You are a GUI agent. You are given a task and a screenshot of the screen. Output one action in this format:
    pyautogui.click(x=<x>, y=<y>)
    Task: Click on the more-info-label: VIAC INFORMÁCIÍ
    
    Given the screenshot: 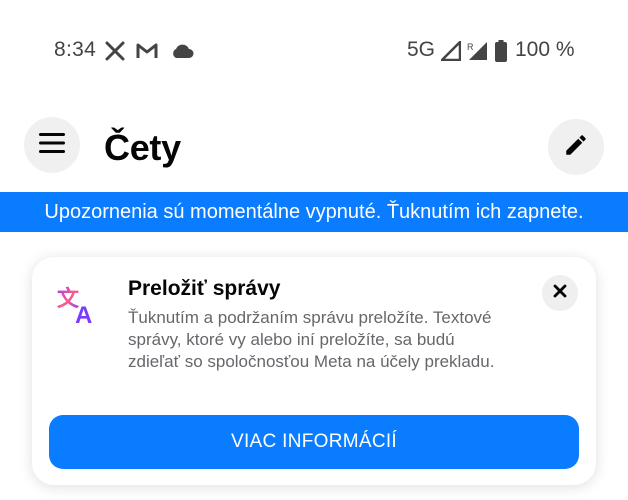 What is the action you would take?
    pyautogui.click(x=313, y=441)
    